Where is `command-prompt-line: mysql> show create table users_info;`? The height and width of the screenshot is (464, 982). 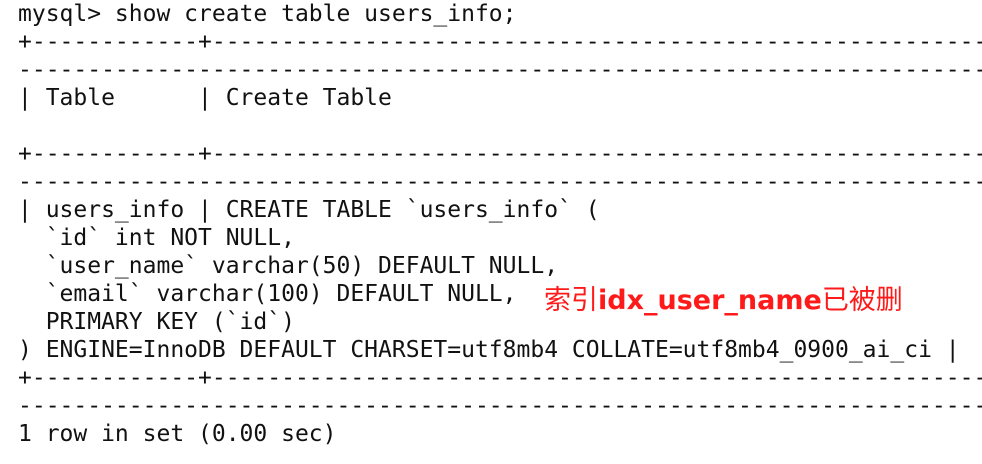
command-prompt-line: mysql> show create table users_info; is located at coordinates (267, 14).